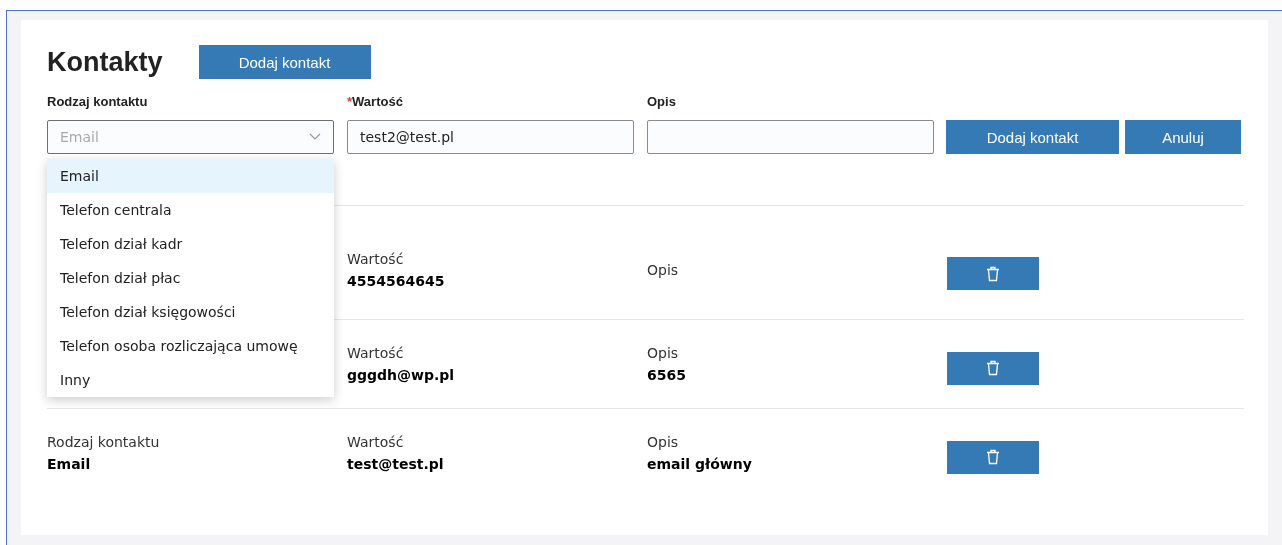 This screenshot has width=1282, height=545. What do you see at coordinates (104, 442) in the screenshot?
I see `type-label: Rodzaj kontaktu` at bounding box center [104, 442].